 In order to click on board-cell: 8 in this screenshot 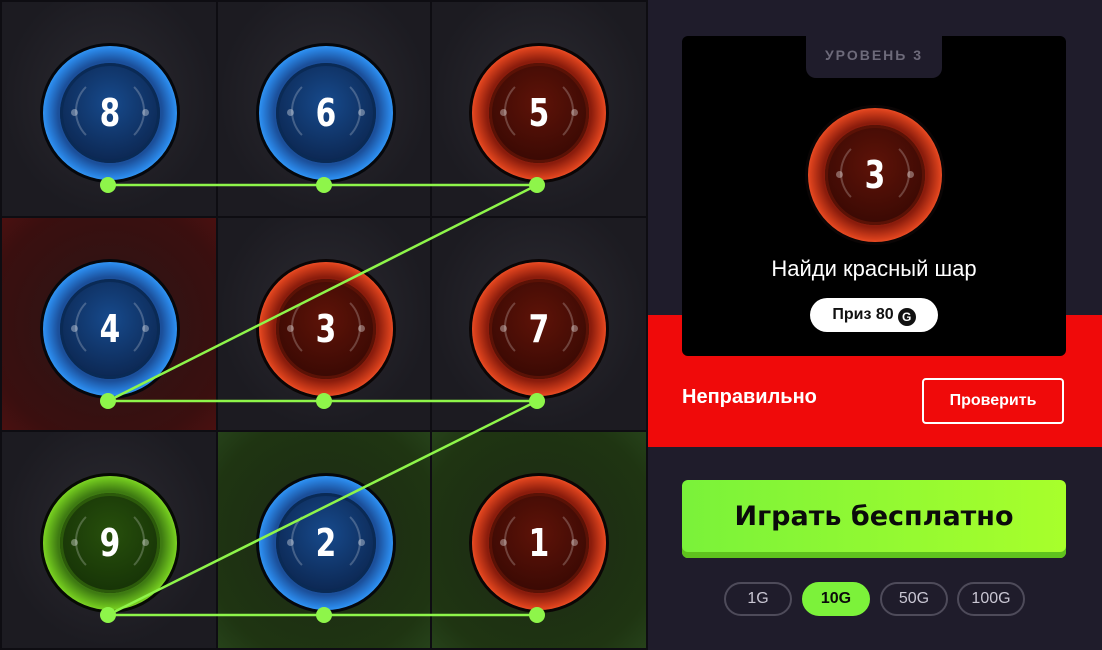, I will do `click(109, 109)`.